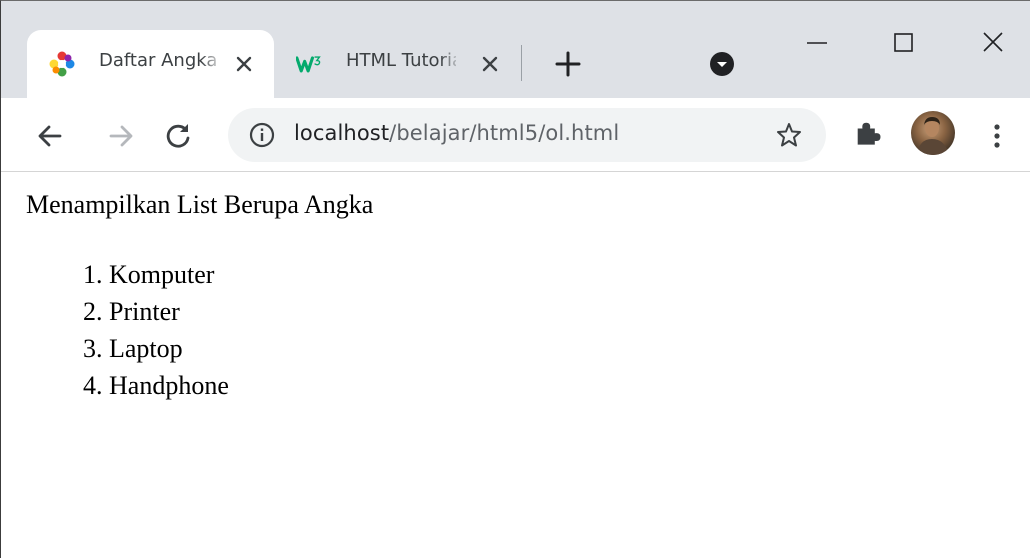 This screenshot has width=1030, height=558. What do you see at coordinates (50, 136) in the screenshot?
I see `back-arrow-icon` at bounding box center [50, 136].